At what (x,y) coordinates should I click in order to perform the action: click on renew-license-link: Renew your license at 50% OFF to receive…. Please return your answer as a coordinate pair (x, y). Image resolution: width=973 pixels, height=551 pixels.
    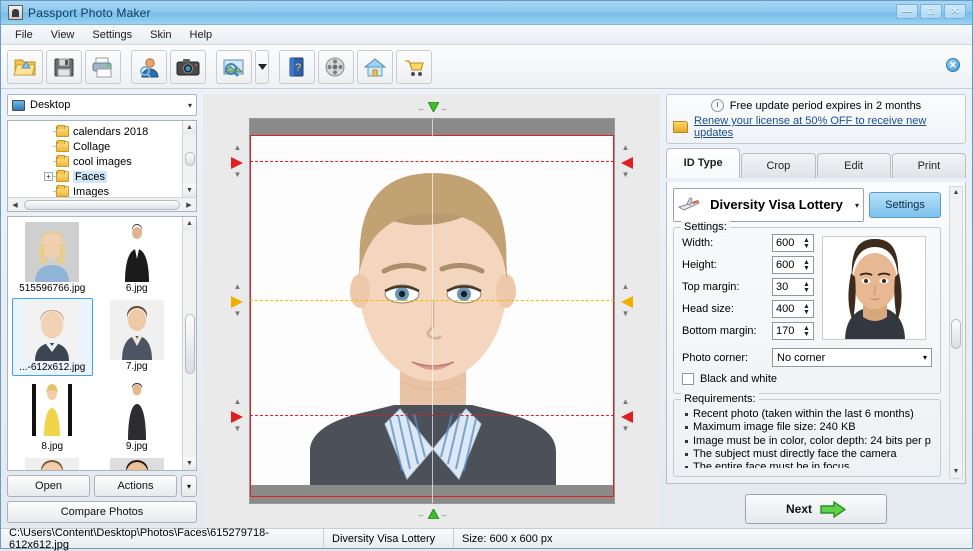
    Looking at the image, I should click on (826, 127).